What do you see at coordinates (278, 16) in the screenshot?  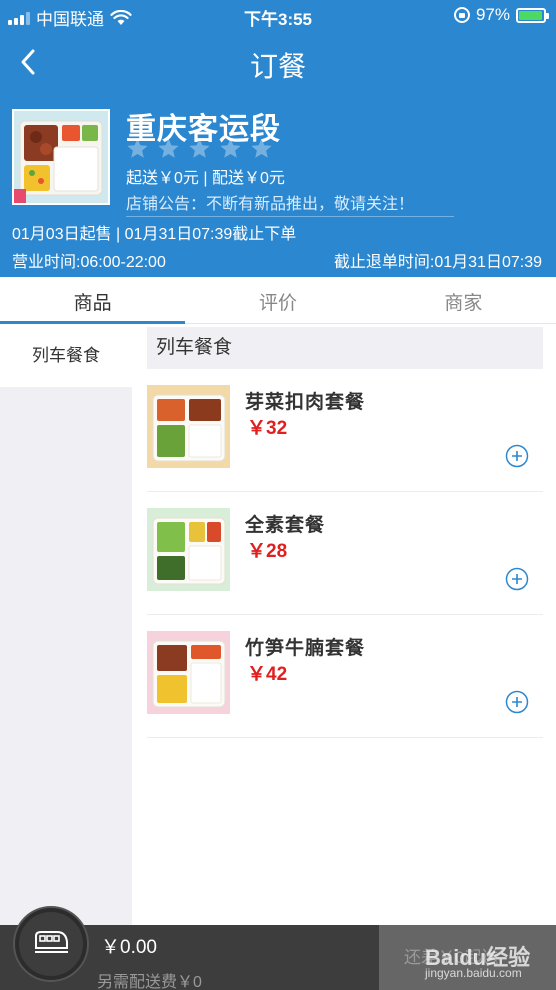 I see `status-bar: 中国联通 下午3:55 97%` at bounding box center [278, 16].